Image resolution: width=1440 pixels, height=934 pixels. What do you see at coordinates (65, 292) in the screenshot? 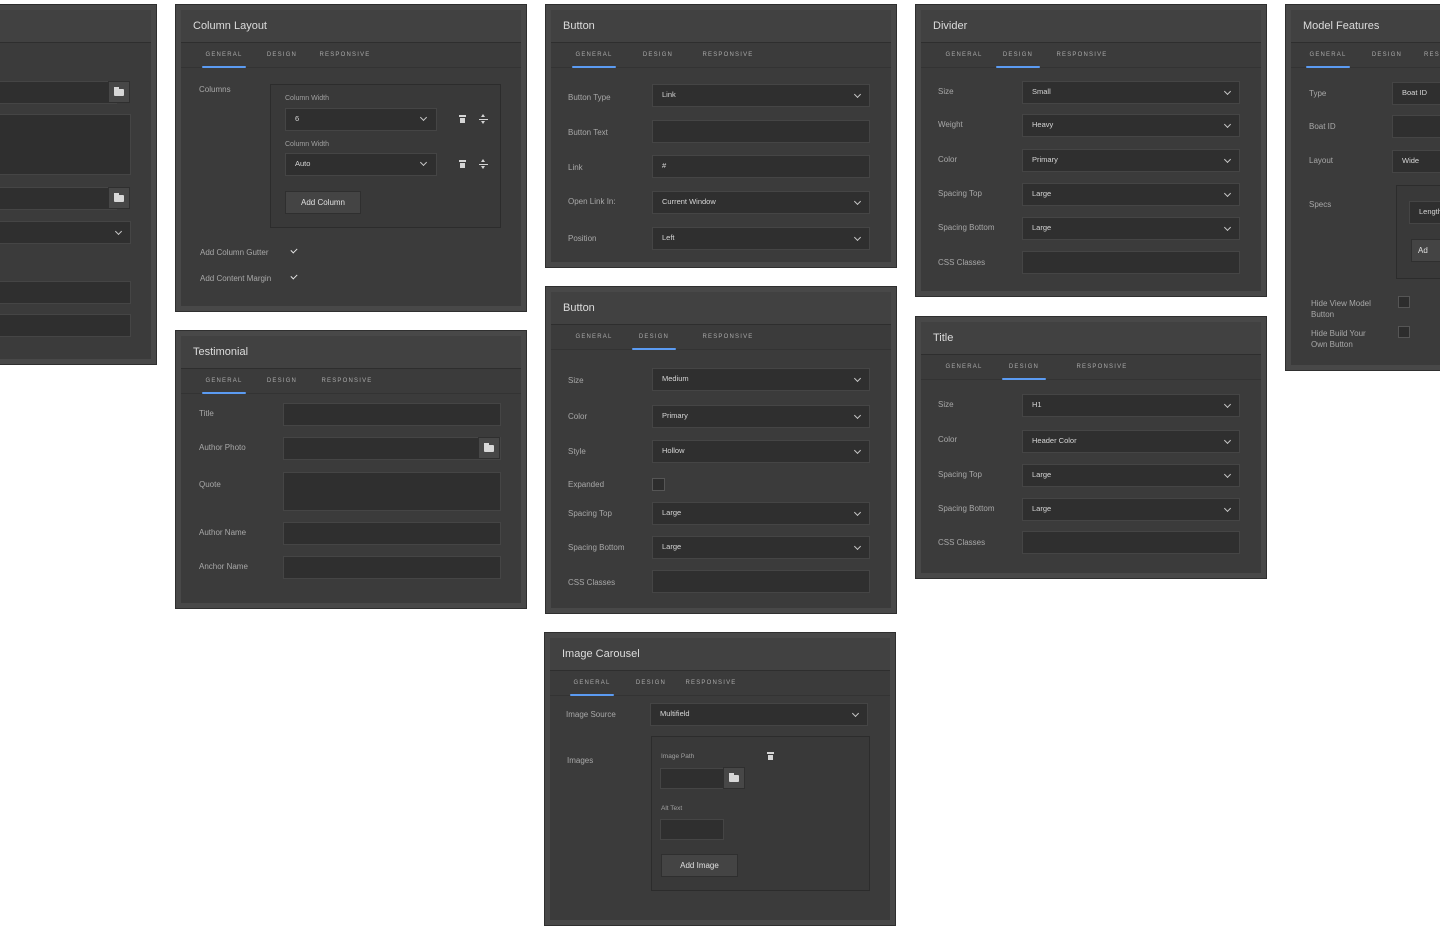
I see `text-input` at bounding box center [65, 292].